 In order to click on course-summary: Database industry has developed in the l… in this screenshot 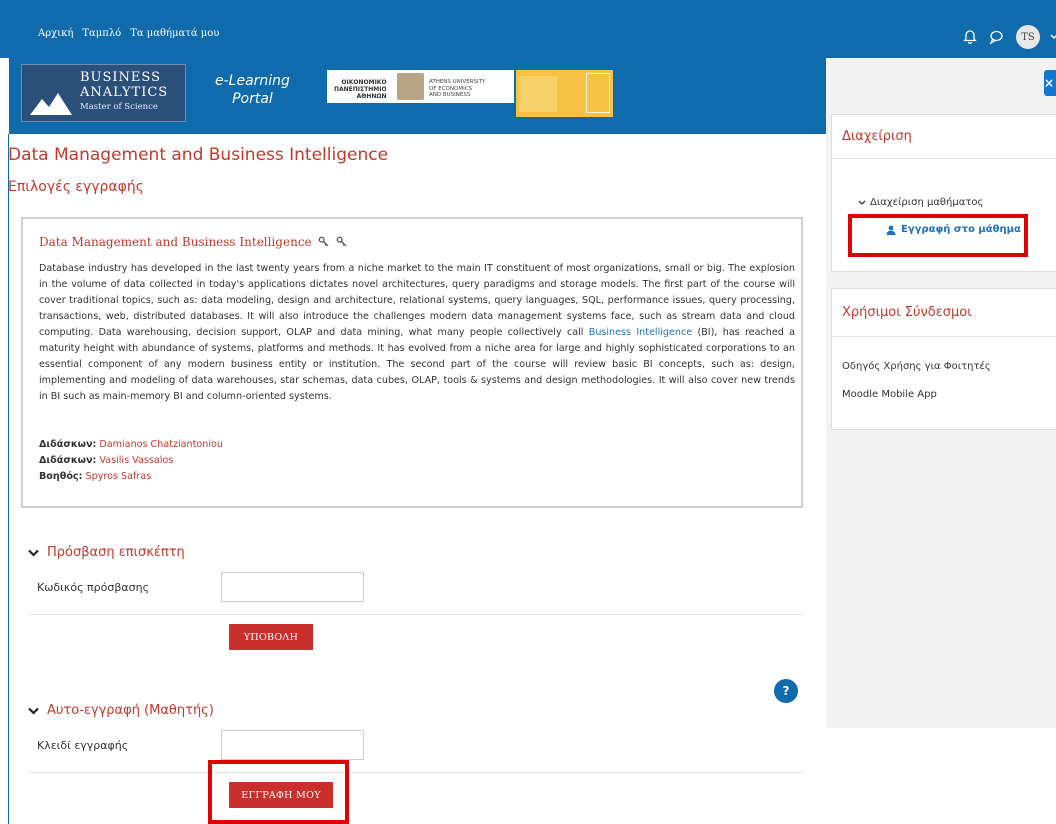, I will do `click(417, 333)`.